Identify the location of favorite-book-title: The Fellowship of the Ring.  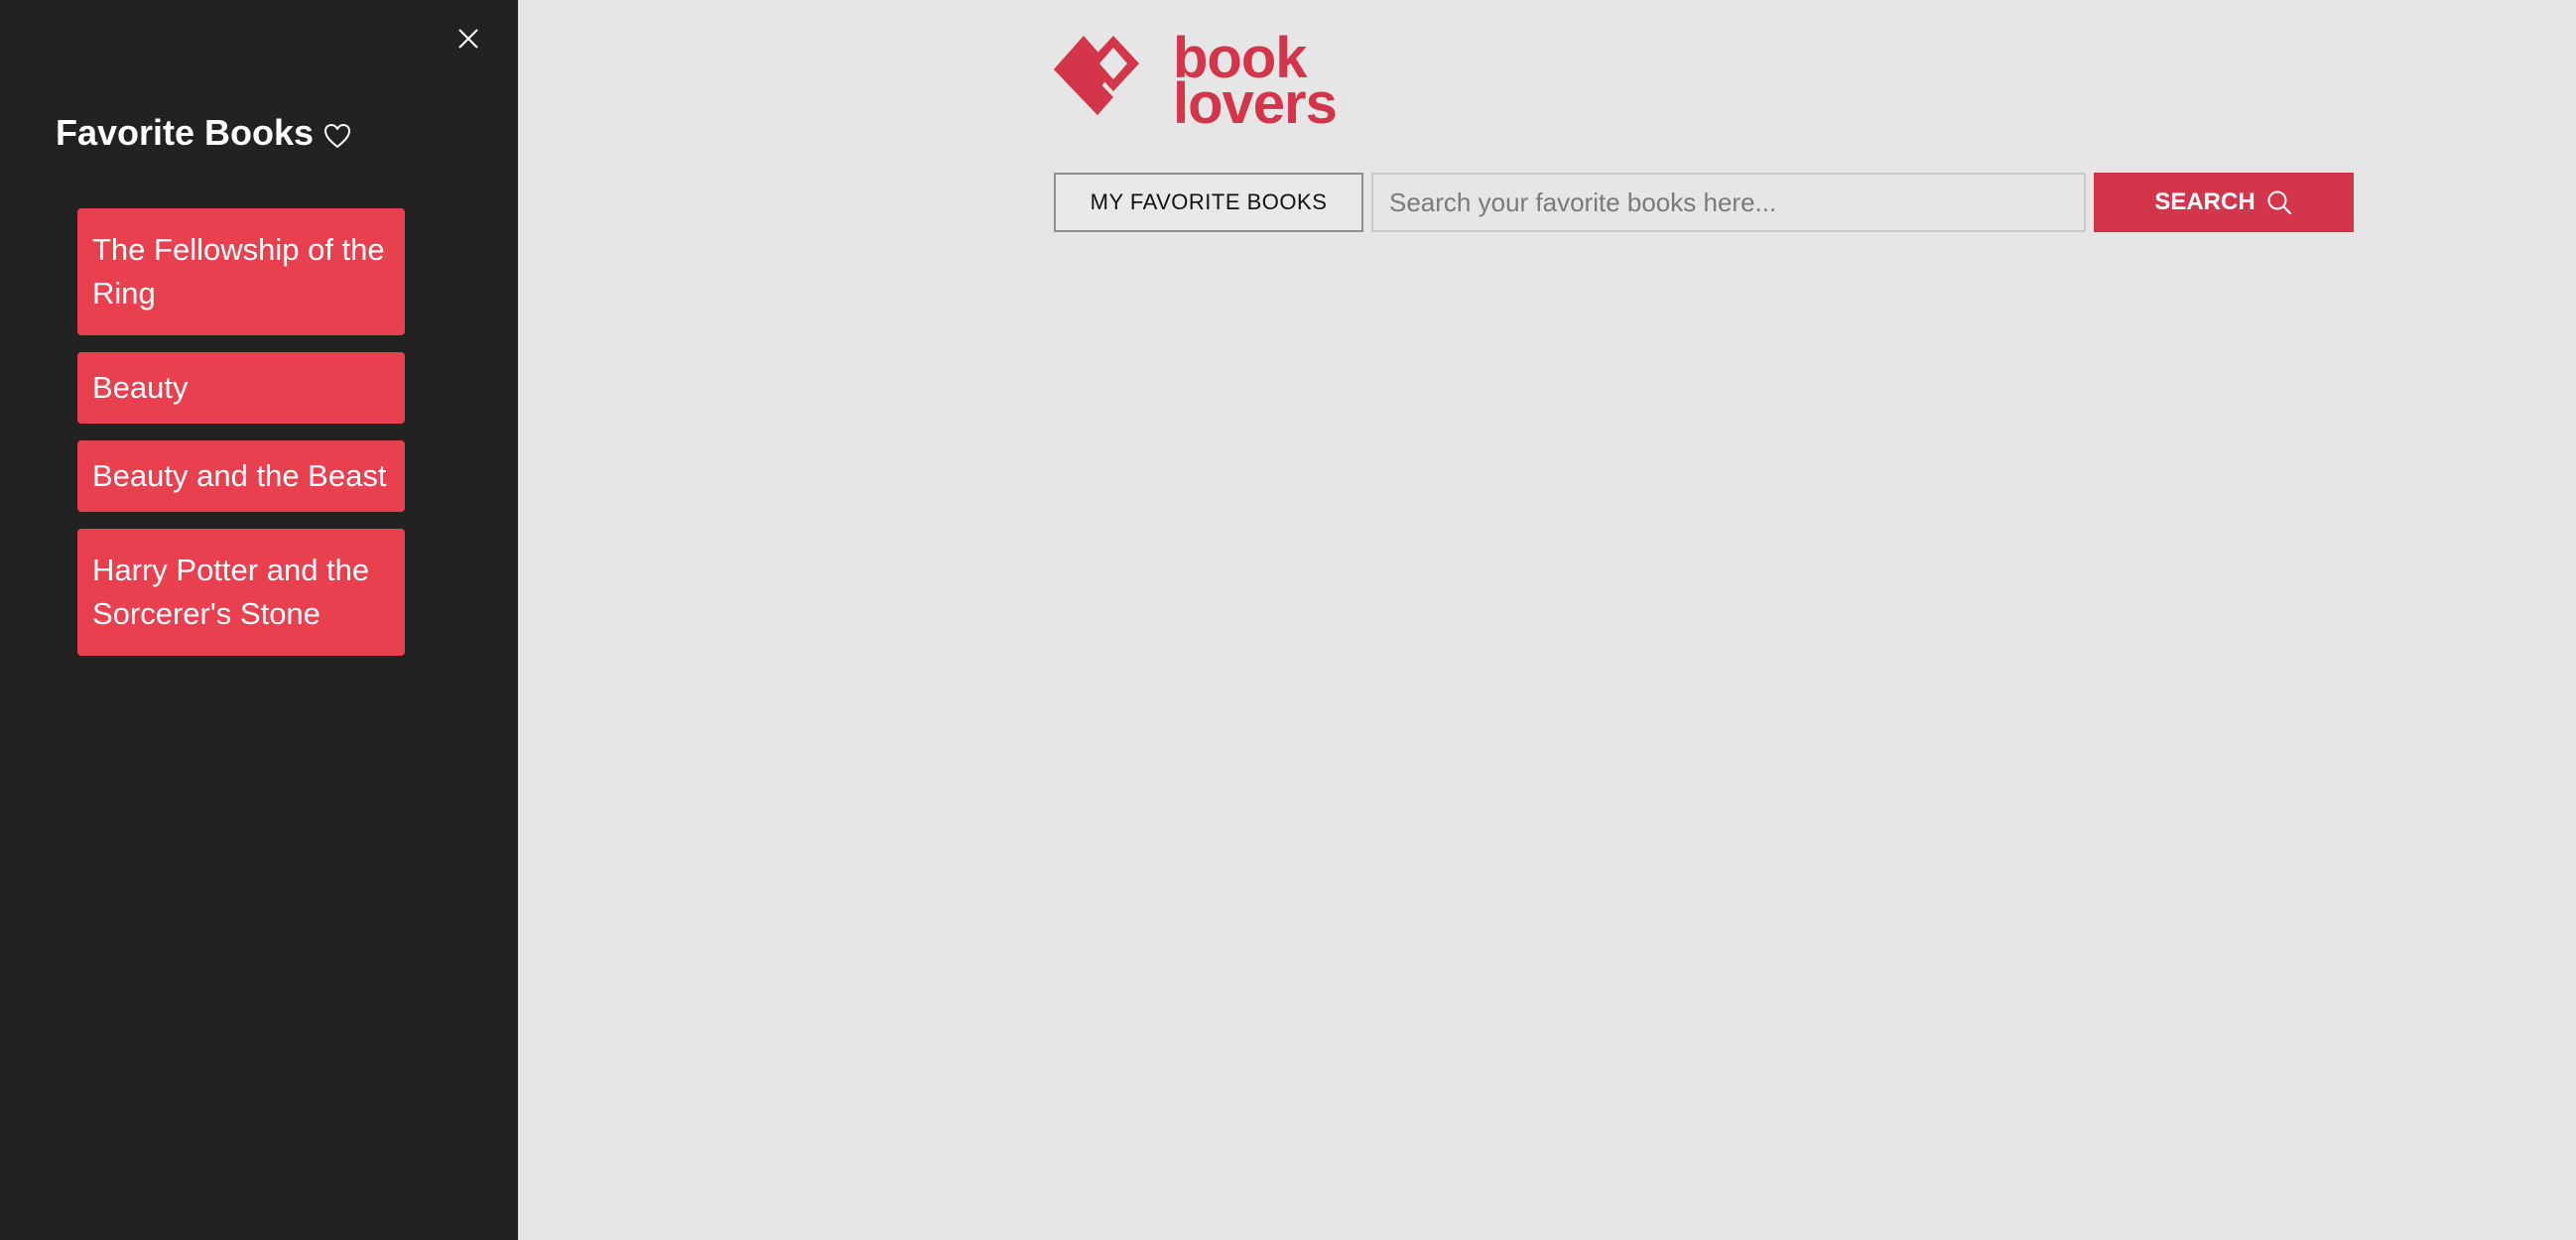
(239, 271).